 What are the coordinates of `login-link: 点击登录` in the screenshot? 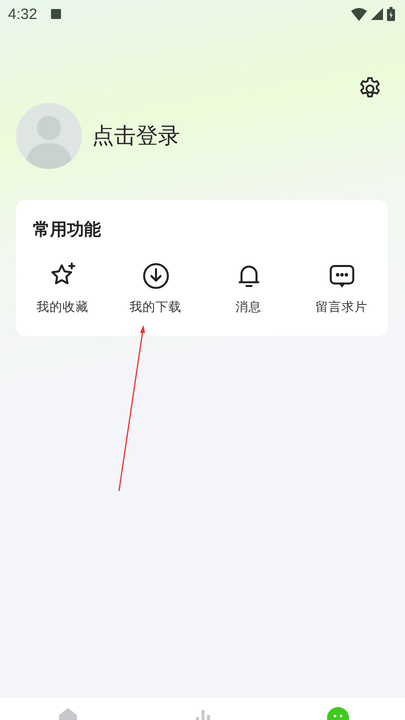 It's located at (136, 136).